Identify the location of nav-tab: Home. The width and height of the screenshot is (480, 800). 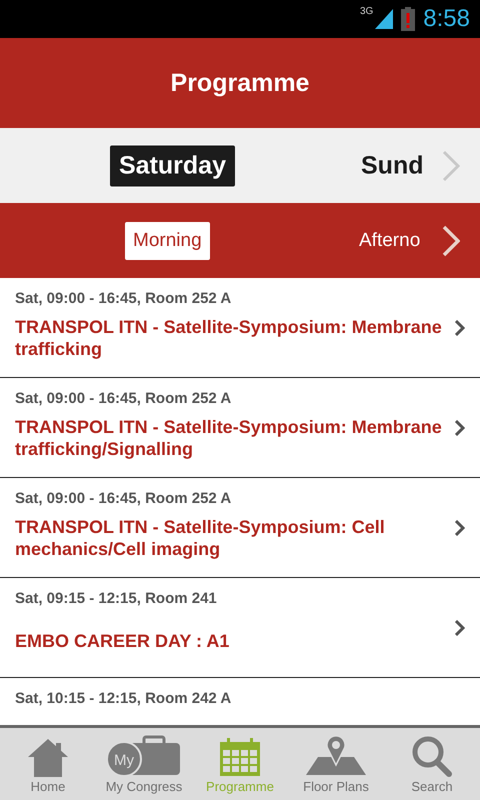
(48, 764).